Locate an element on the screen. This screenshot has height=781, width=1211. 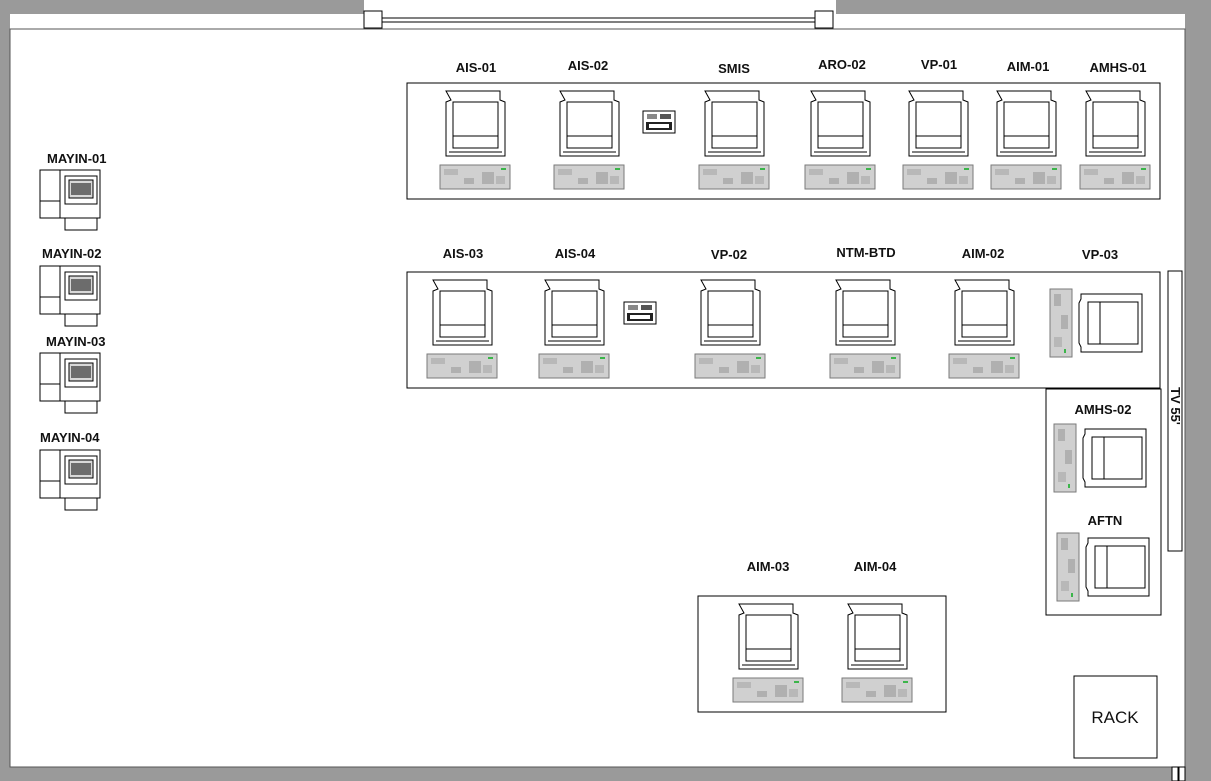
label-aro-02: ARO-02 is located at coordinates (842, 64).